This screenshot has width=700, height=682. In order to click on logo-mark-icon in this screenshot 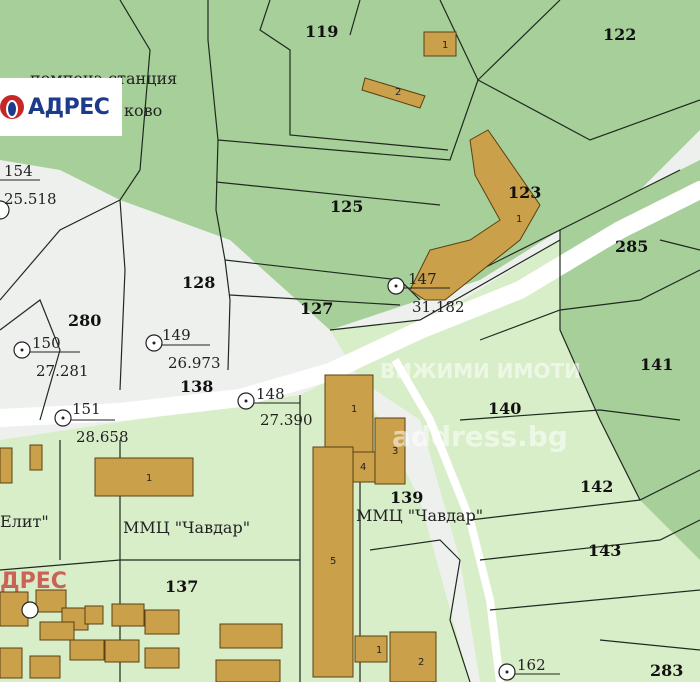, I will do `click(12, 107)`.